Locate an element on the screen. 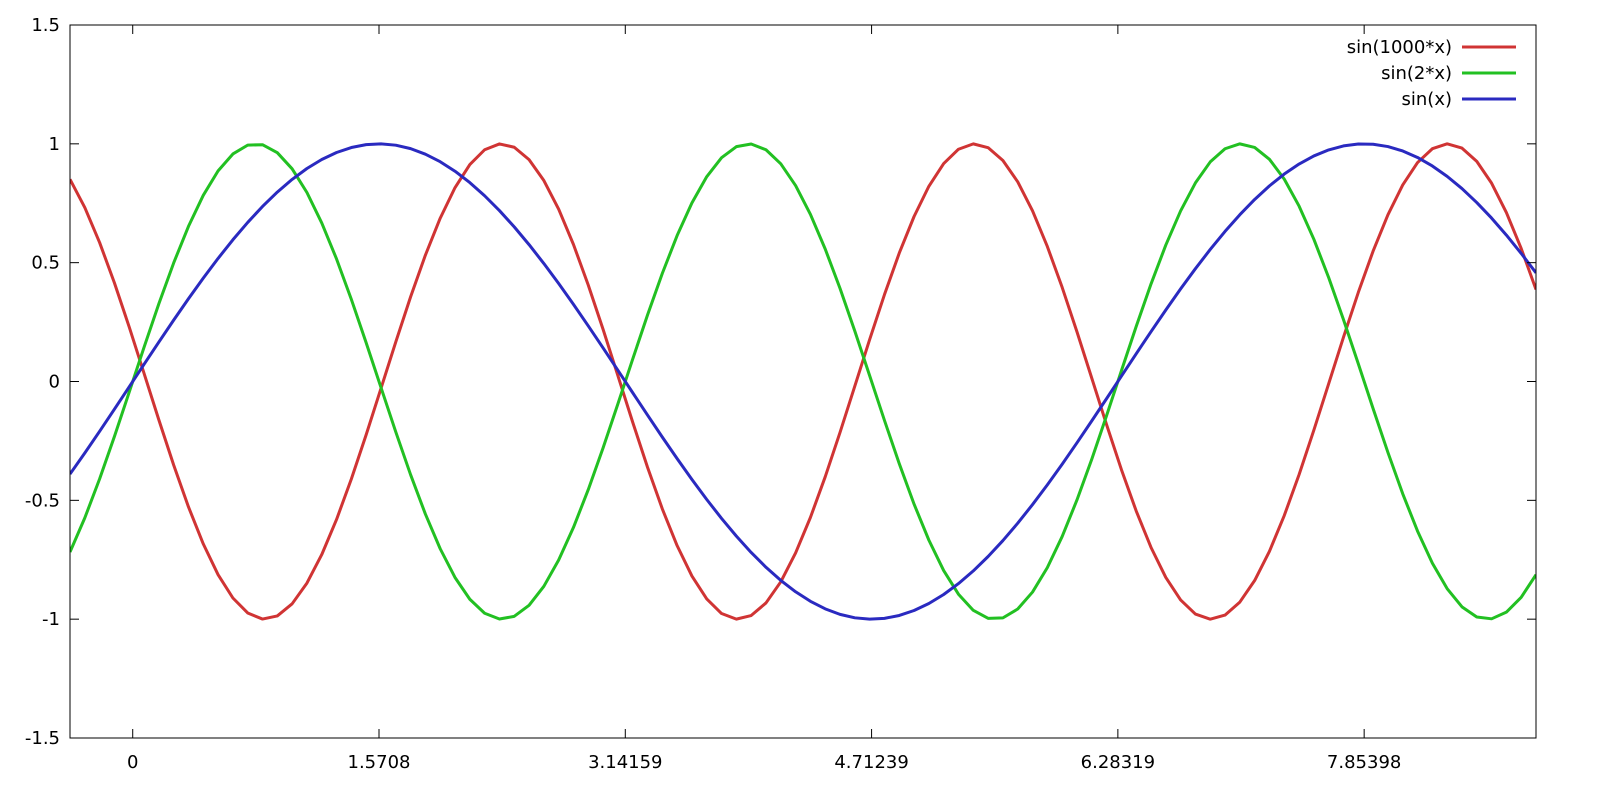 The image size is (1600, 800). legend-label: sin(2*x) is located at coordinates (1416, 73).